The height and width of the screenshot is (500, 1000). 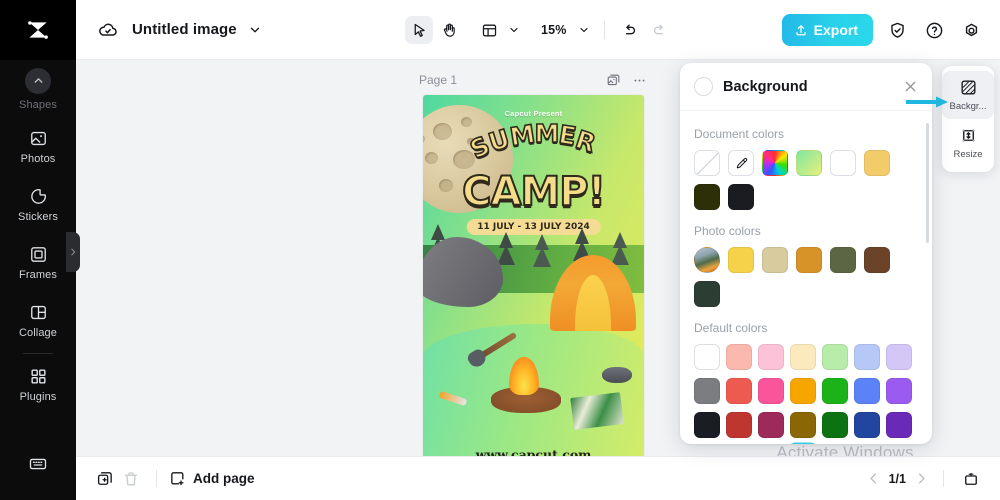 I want to click on map-graphic, so click(x=597, y=411).